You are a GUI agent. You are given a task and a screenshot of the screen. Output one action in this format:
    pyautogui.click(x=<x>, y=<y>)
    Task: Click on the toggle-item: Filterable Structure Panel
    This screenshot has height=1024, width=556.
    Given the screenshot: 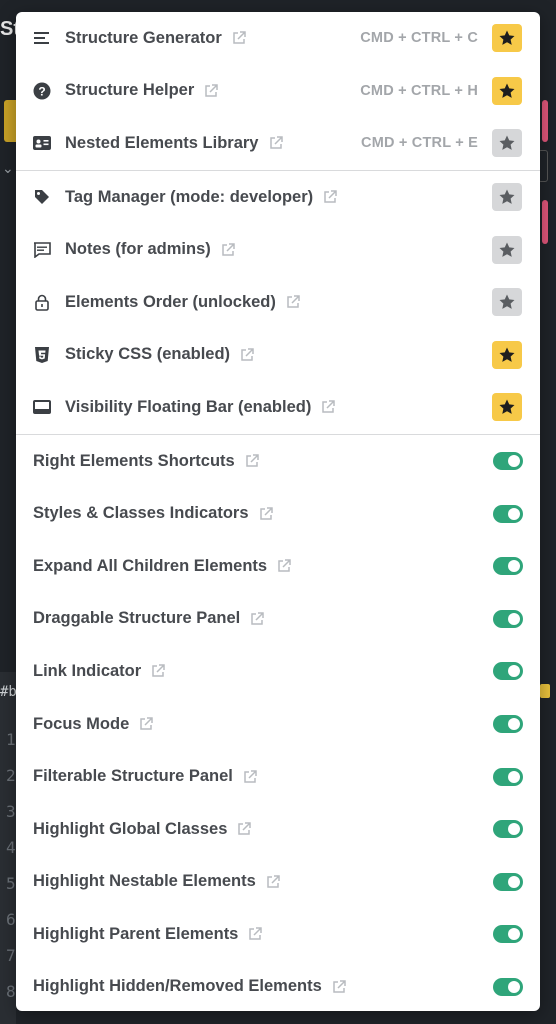 What is the action you would take?
    pyautogui.click(x=278, y=776)
    